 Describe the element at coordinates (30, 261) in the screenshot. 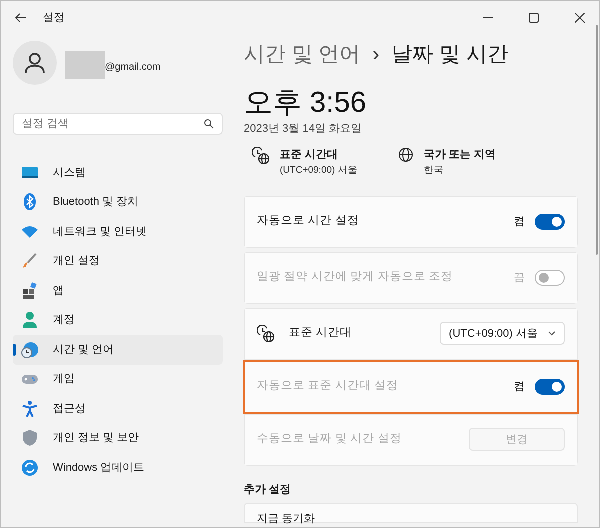

I see `brush-icon` at that location.